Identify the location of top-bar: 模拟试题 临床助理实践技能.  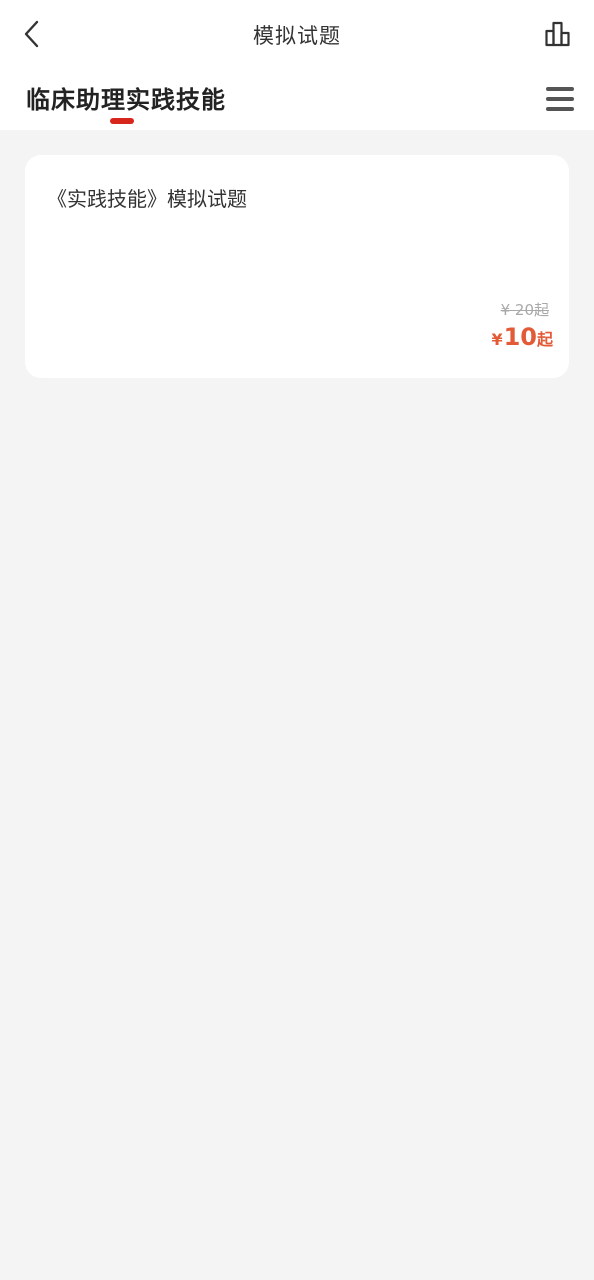
(297, 65).